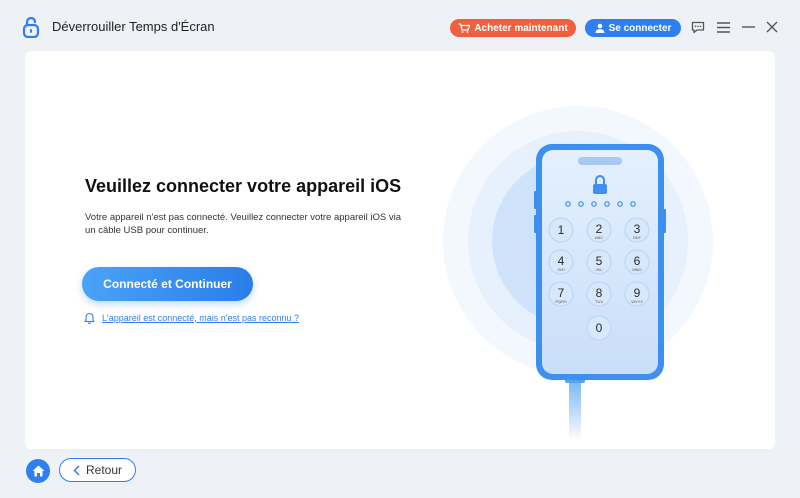  Describe the element at coordinates (600, 28) in the screenshot. I see `user-icon` at that location.